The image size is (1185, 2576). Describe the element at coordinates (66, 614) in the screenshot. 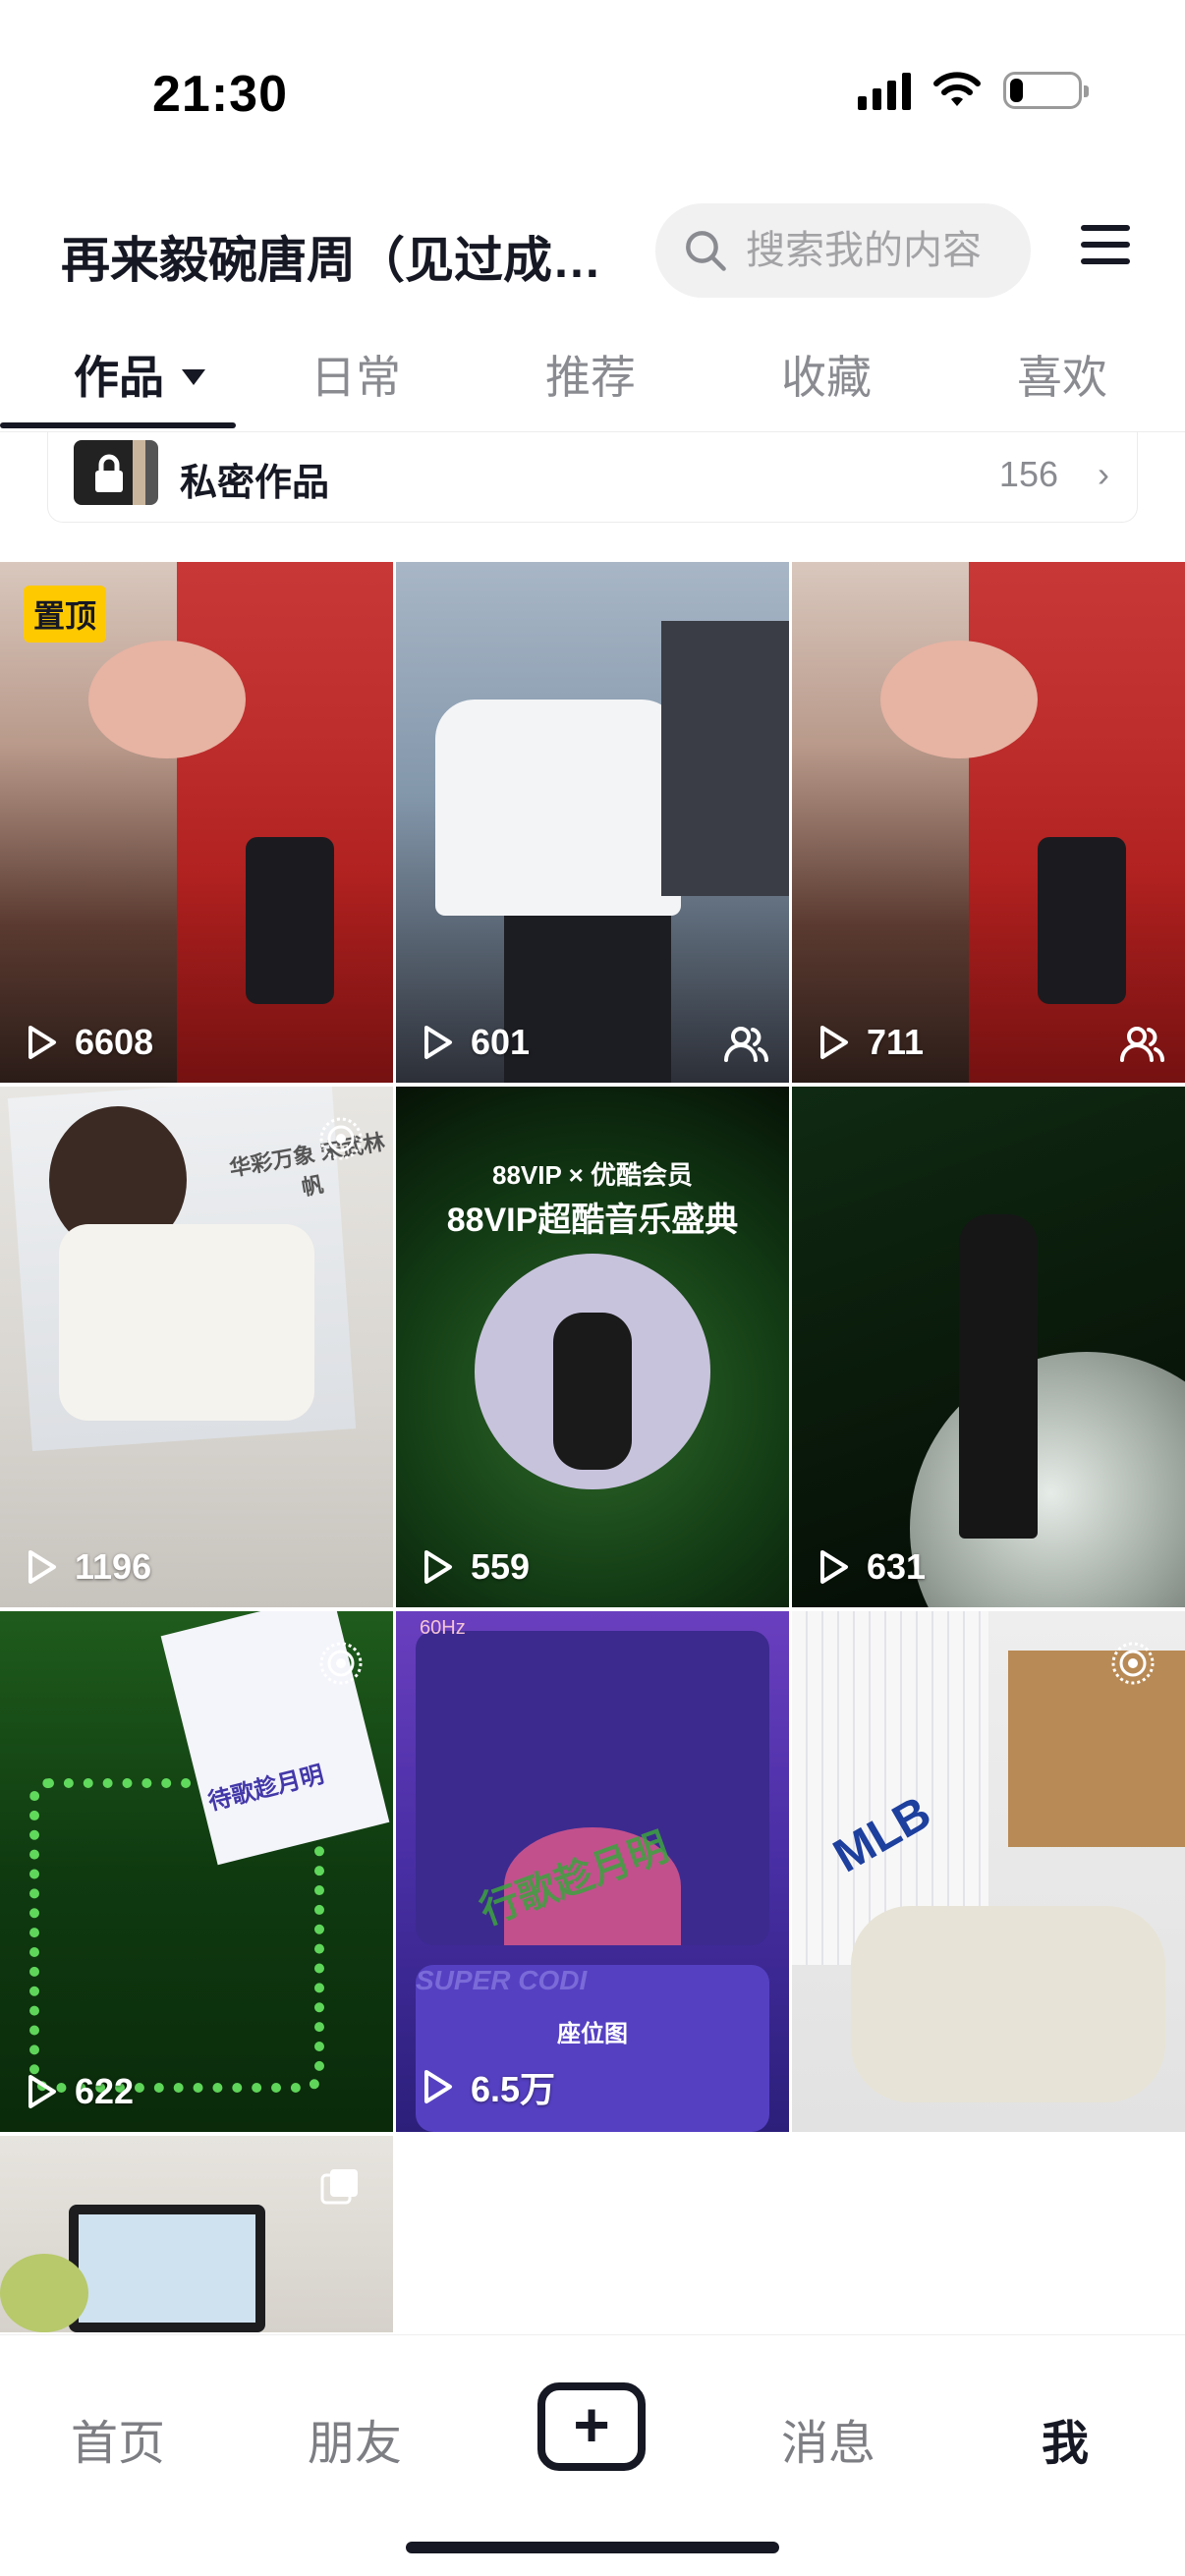

I see `pinned-badge: 置顶` at that location.